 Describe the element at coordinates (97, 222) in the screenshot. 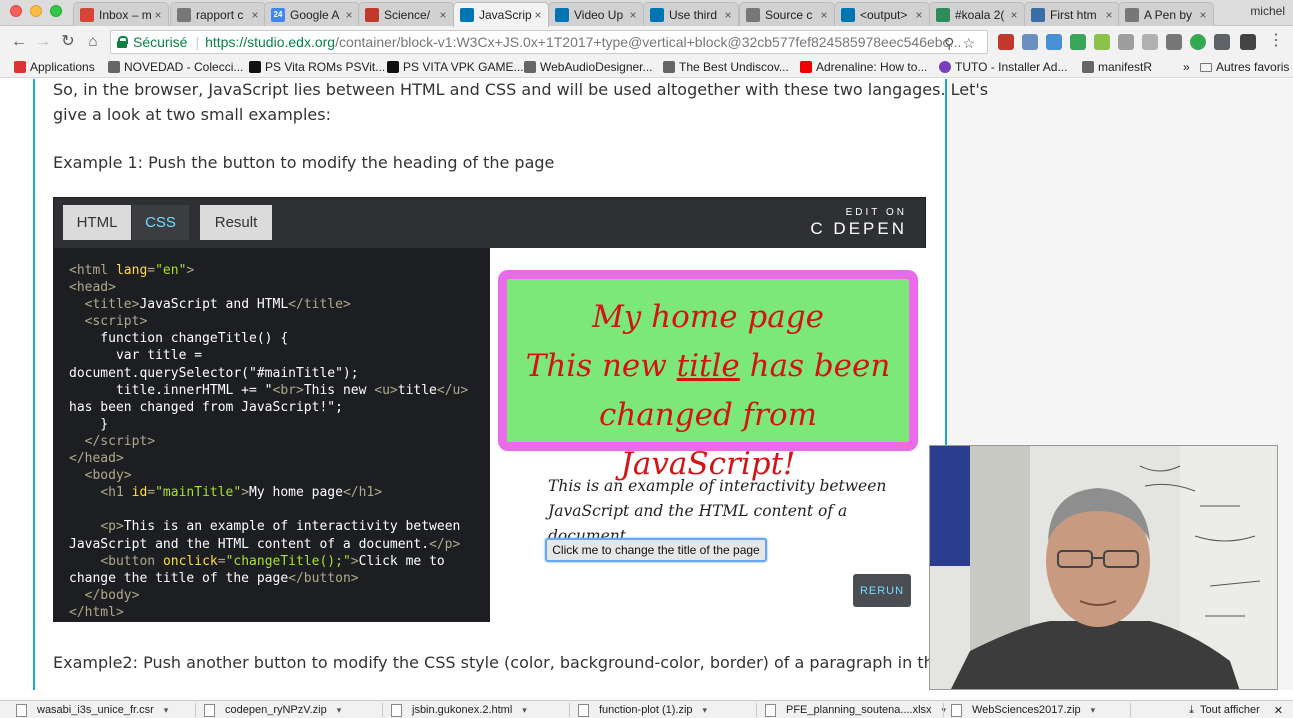

I see `tab-html: HTML` at that location.